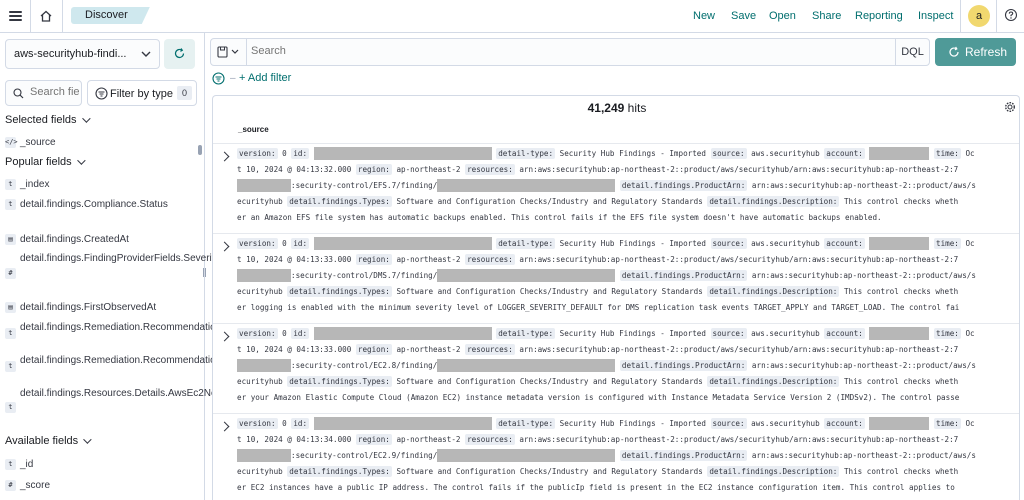 The image size is (1024, 500). What do you see at coordinates (200, 150) in the screenshot?
I see `sidebar-scrollbar` at bounding box center [200, 150].